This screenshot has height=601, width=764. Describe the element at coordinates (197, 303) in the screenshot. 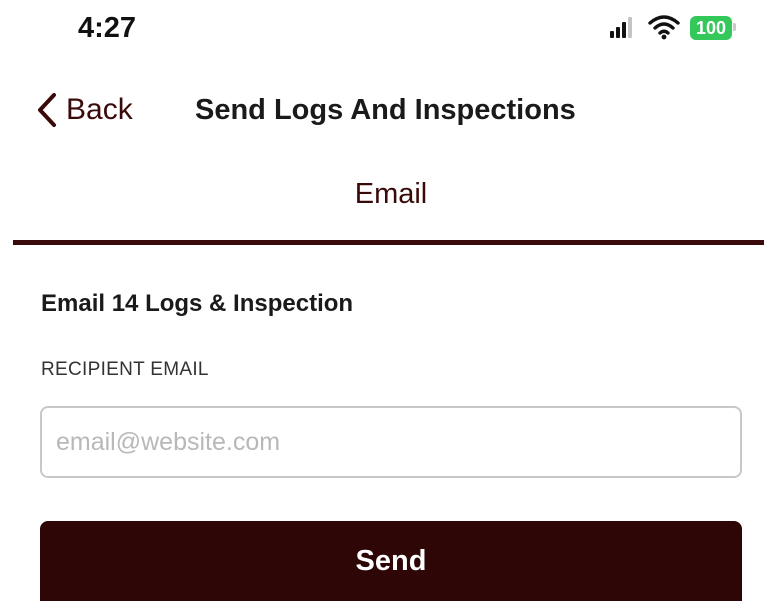

I see `section-heading: Email 14 Logs & Inspection` at that location.